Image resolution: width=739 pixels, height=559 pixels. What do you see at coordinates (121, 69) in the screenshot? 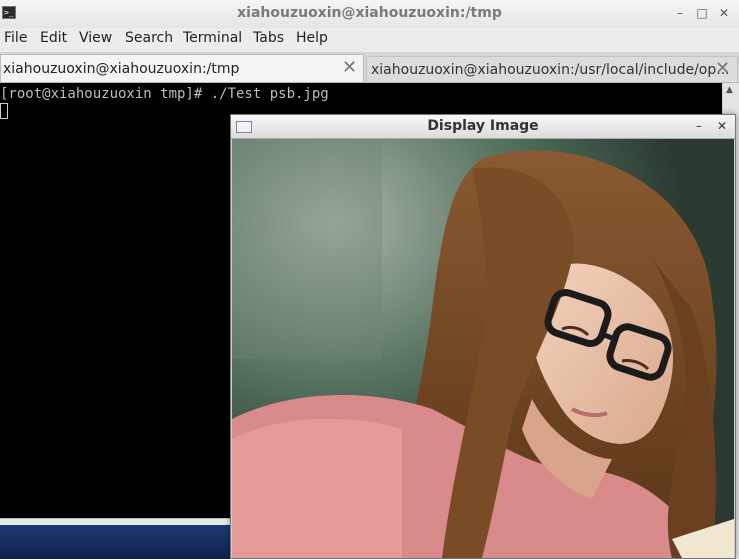
I see `tab-label: xiahouzuoxin@xiahouzuoxin:/tmp` at bounding box center [121, 69].